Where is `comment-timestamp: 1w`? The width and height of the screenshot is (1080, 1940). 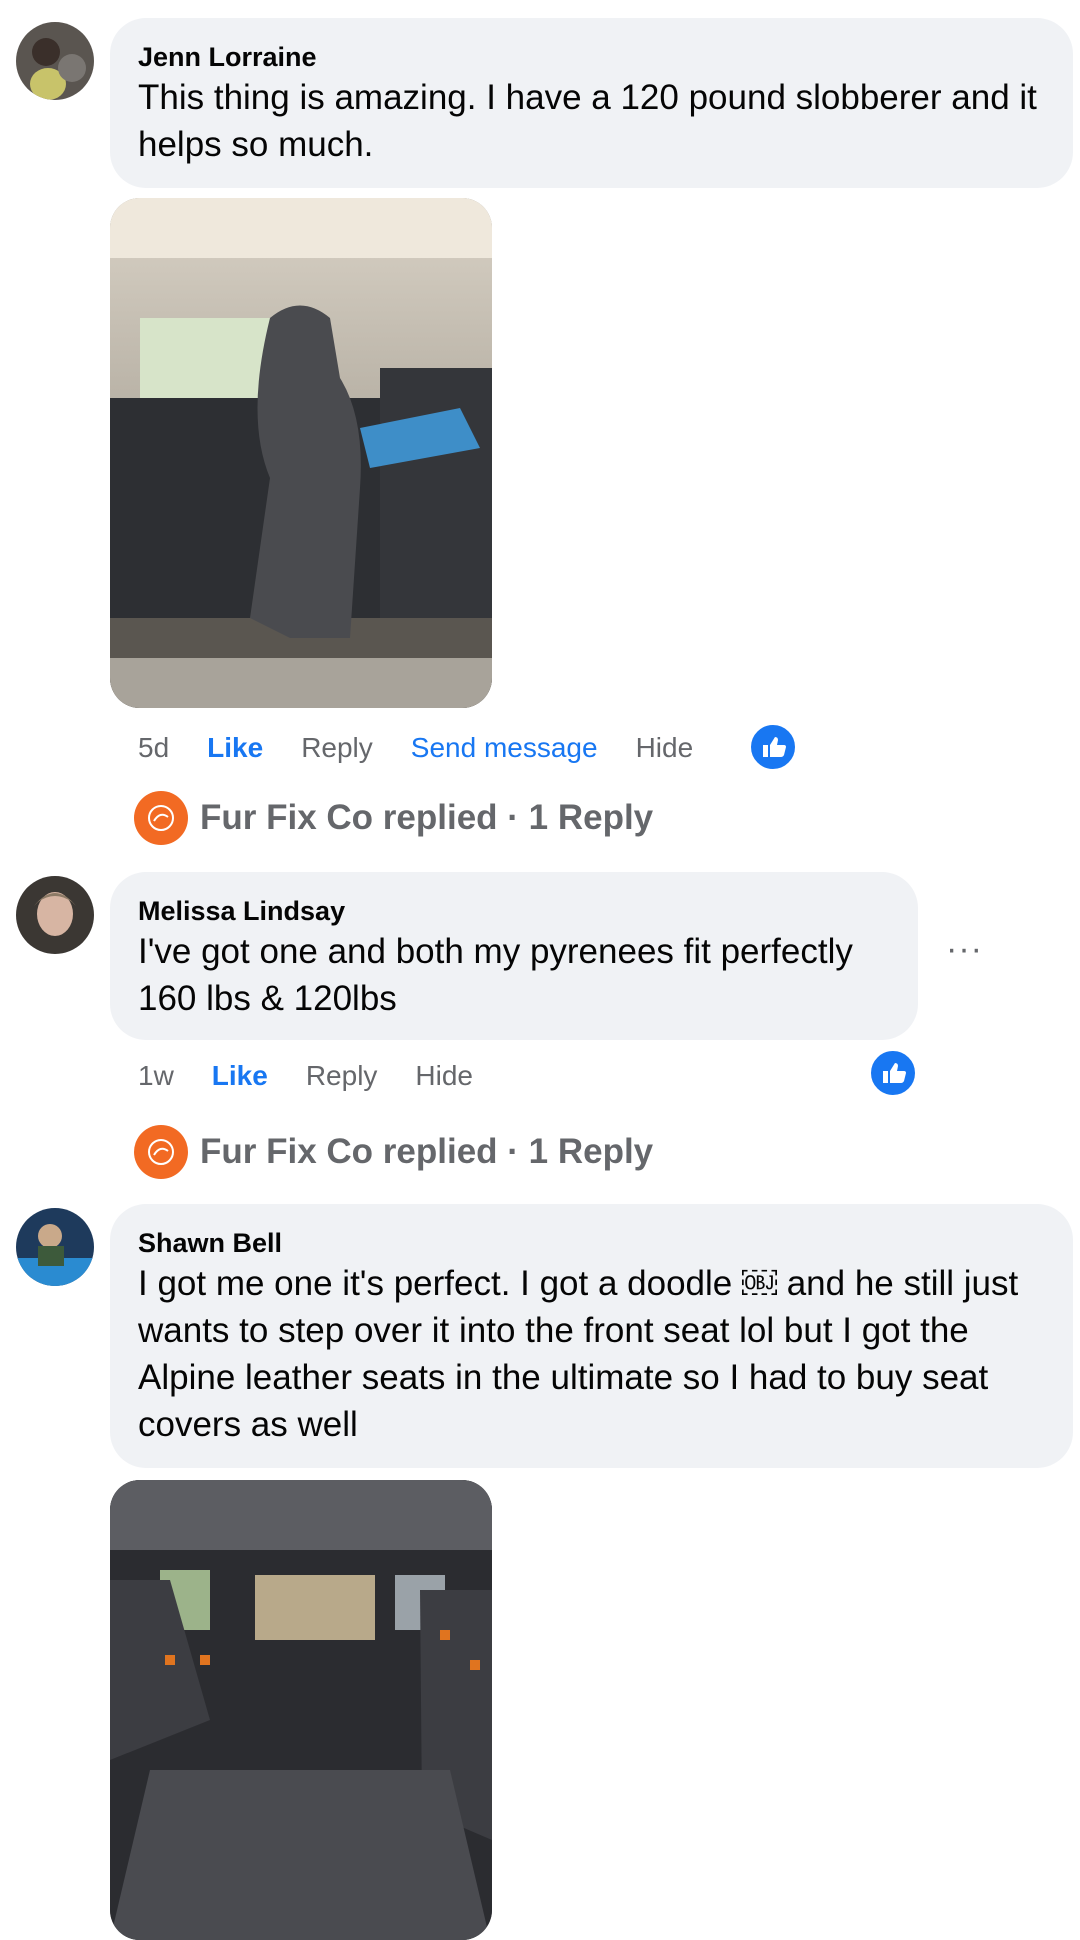
comment-timestamp: 1w is located at coordinates (156, 1076).